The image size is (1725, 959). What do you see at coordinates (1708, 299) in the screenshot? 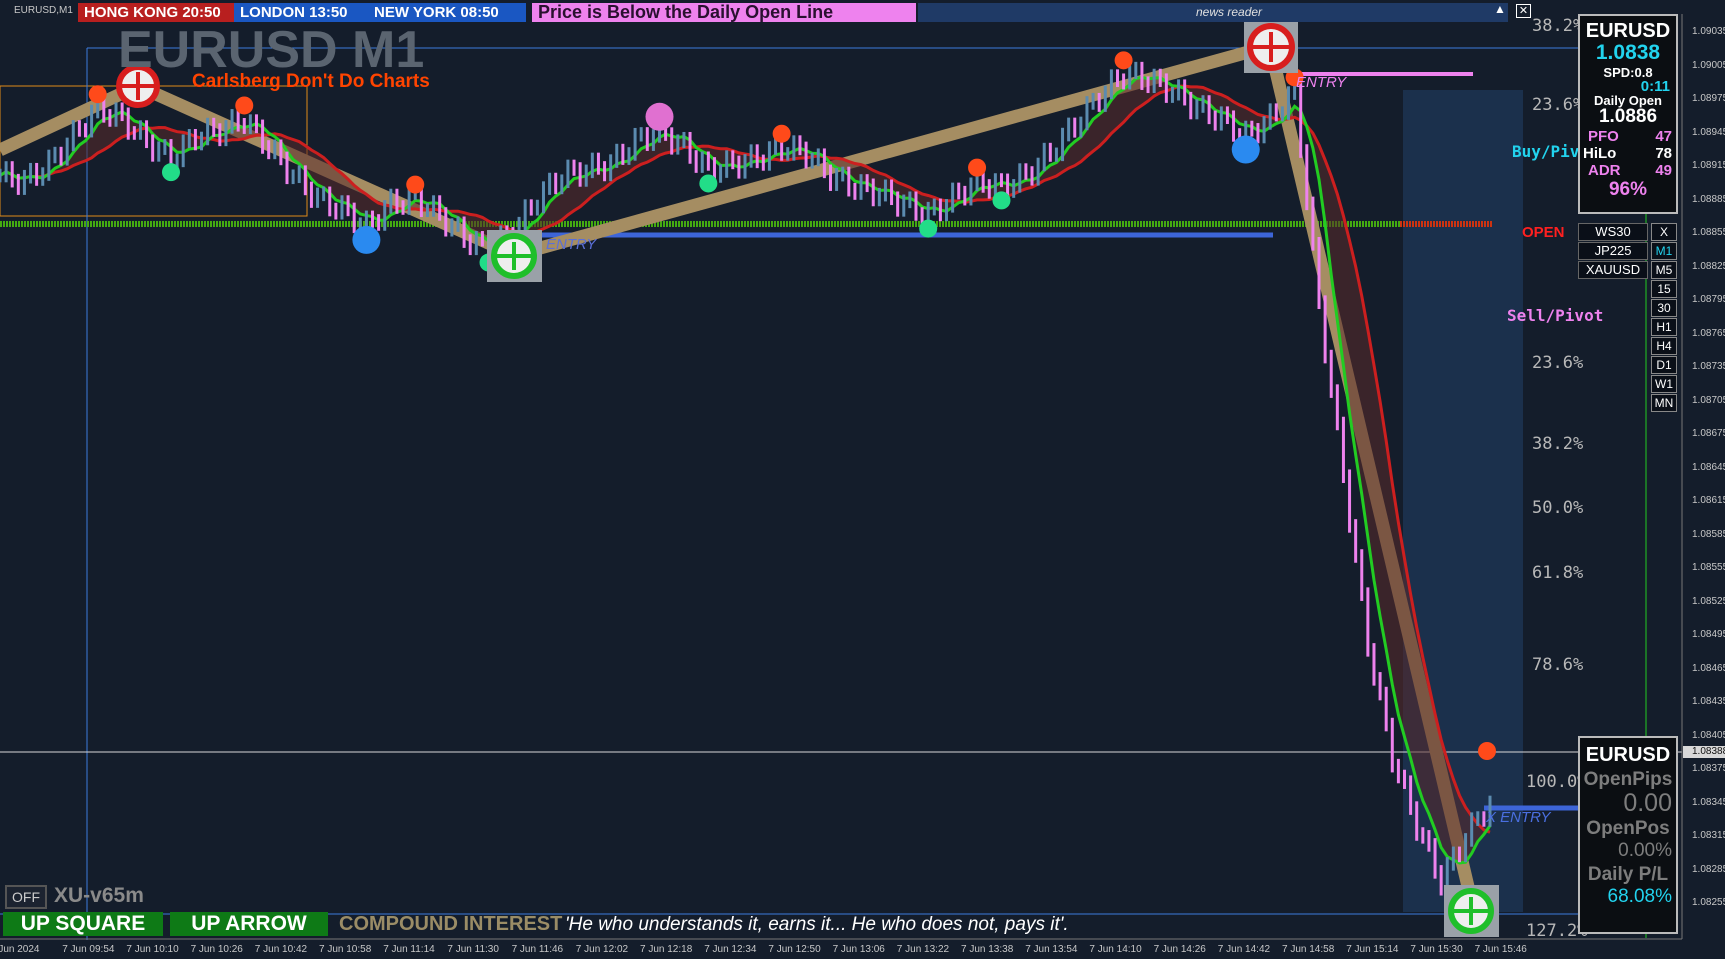
I see `price-axis-tick: 1.08795` at bounding box center [1708, 299].